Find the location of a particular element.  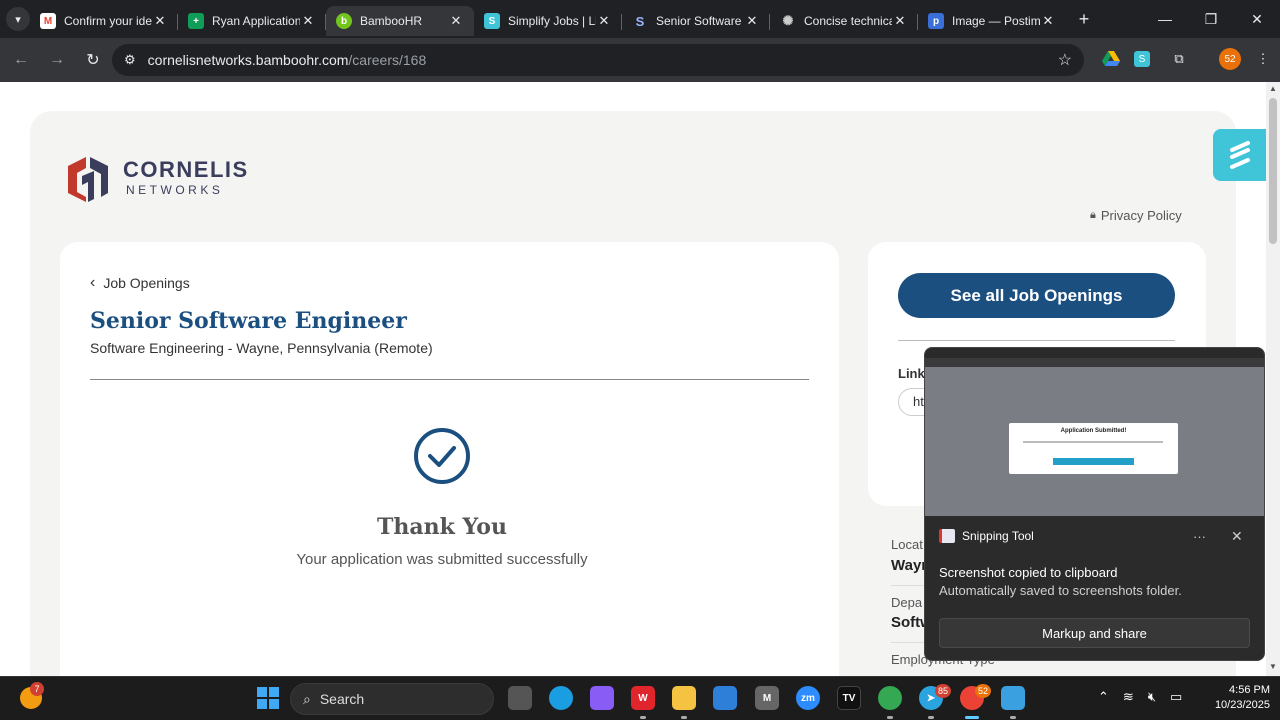

gmail-icon: M is located at coordinates (48, 21).